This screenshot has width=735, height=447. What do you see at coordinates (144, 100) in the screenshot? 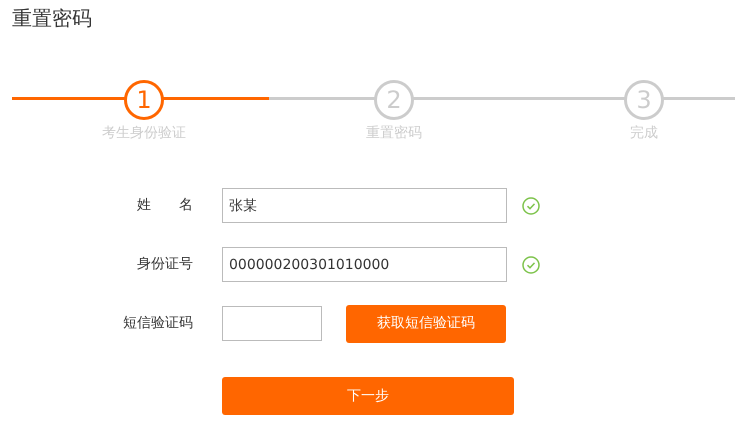
I see `step-number: 1` at bounding box center [144, 100].